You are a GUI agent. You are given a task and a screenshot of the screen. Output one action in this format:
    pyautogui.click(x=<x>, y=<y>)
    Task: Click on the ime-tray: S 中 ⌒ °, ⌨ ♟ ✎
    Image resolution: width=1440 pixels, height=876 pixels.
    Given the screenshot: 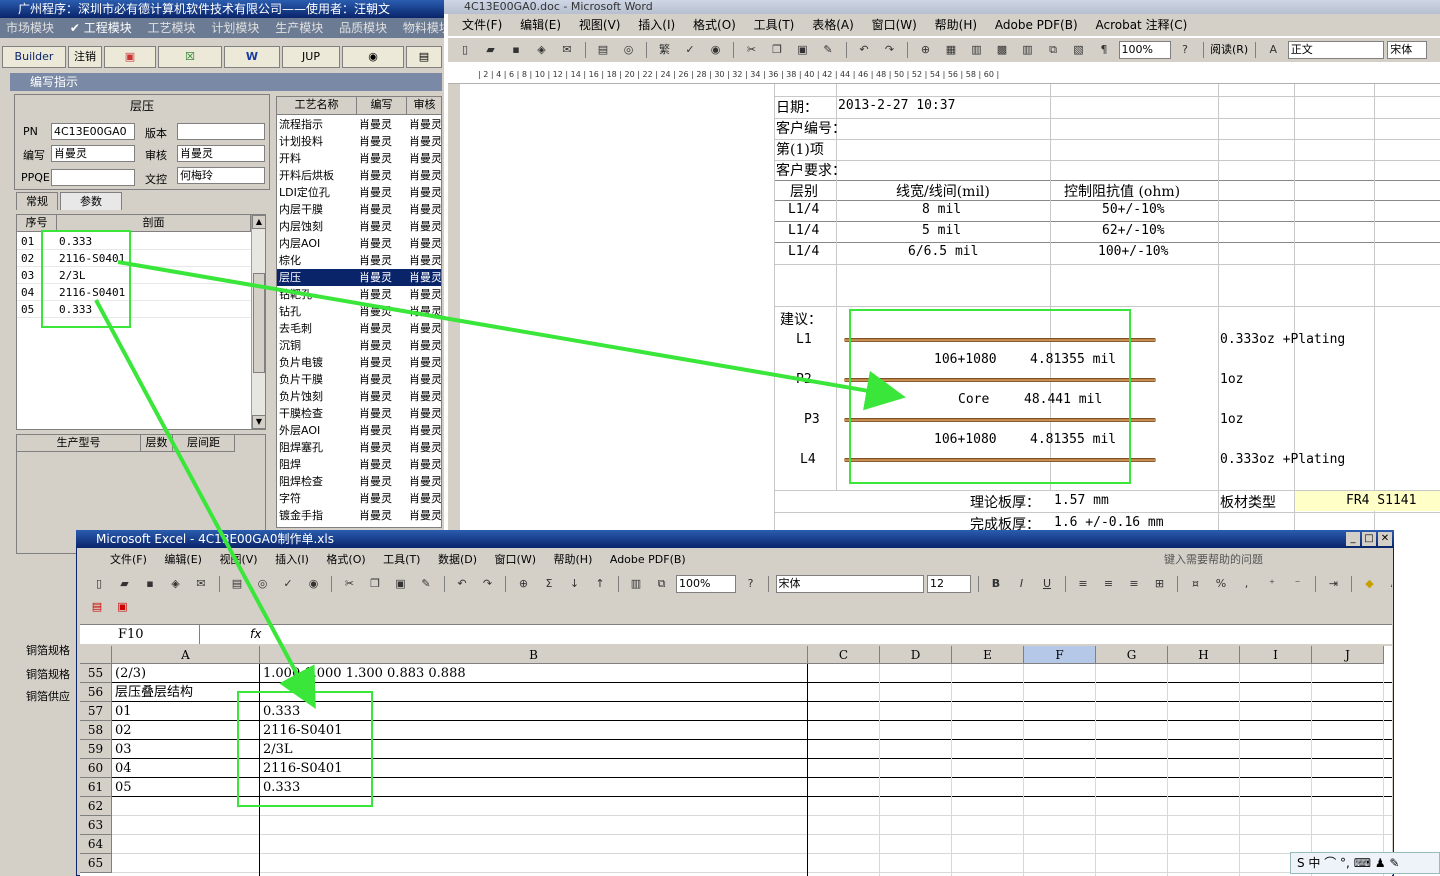 What is the action you would take?
    pyautogui.click(x=1365, y=863)
    